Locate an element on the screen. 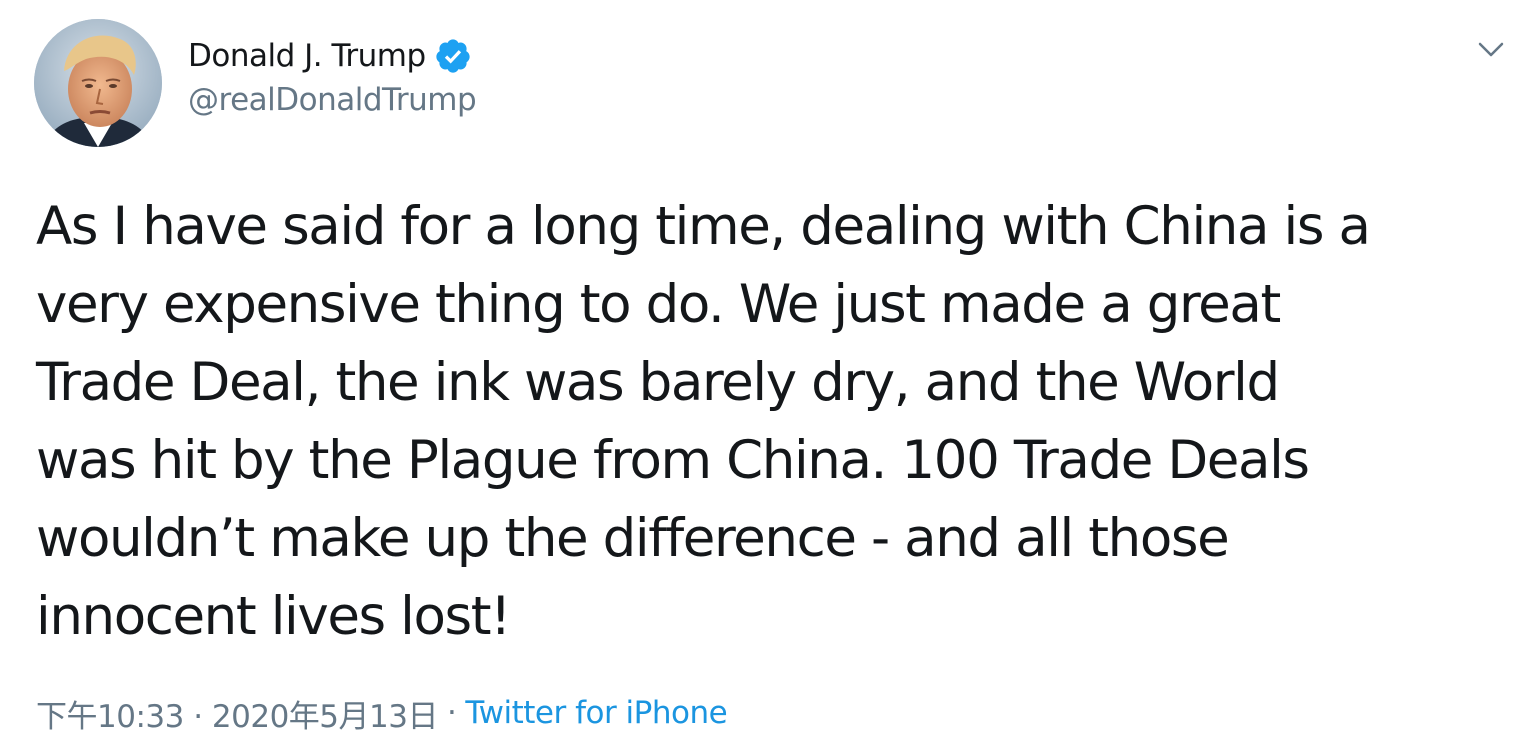 This screenshot has height=751, width=1536. tweet-source-link: Twitter for iPhone is located at coordinates (596, 713).